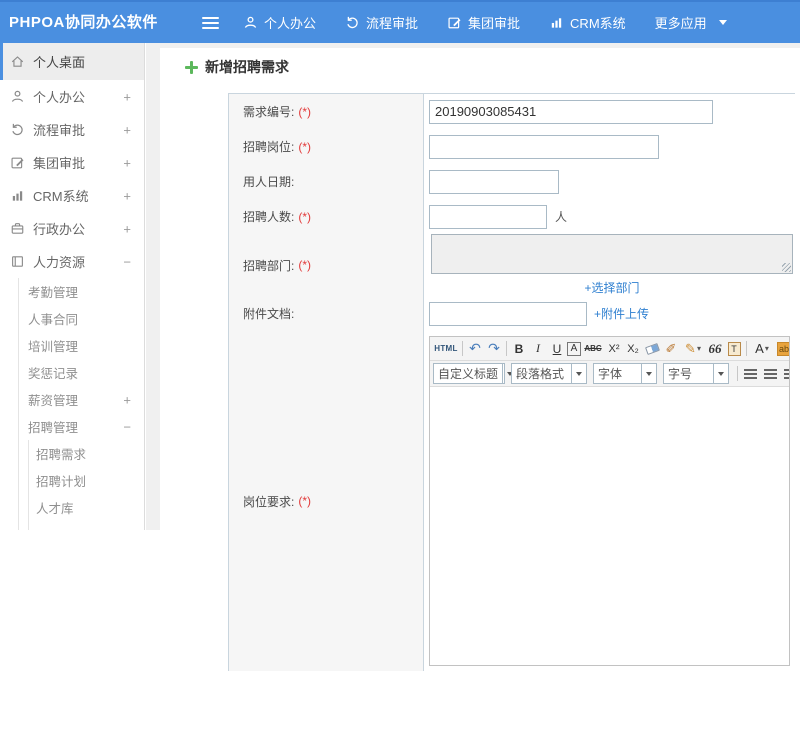 The height and width of the screenshot is (730, 800). What do you see at coordinates (691, 22) in the screenshot?
I see `topnav-more-apps: 更多应用` at bounding box center [691, 22].